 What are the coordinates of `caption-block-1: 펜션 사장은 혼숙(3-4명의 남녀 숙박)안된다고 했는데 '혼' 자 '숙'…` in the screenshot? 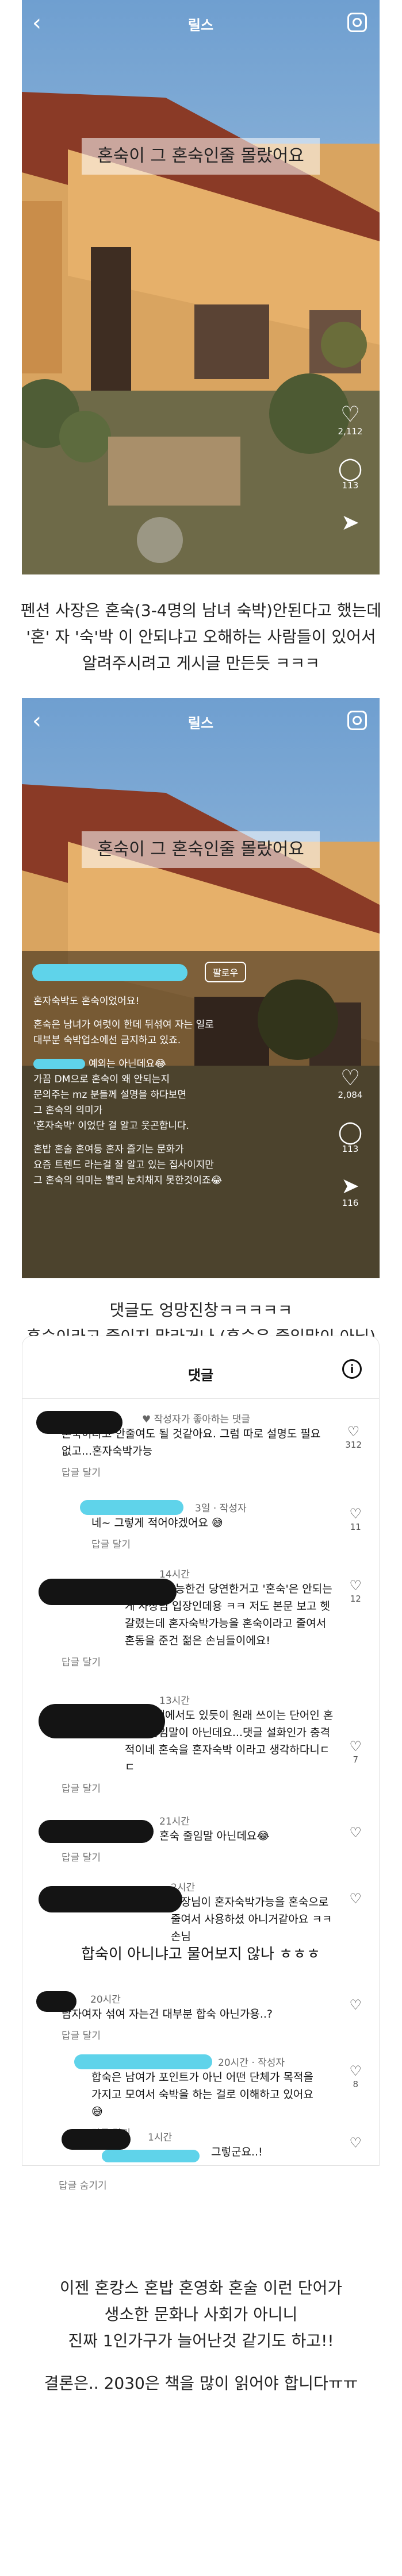 It's located at (201, 637).